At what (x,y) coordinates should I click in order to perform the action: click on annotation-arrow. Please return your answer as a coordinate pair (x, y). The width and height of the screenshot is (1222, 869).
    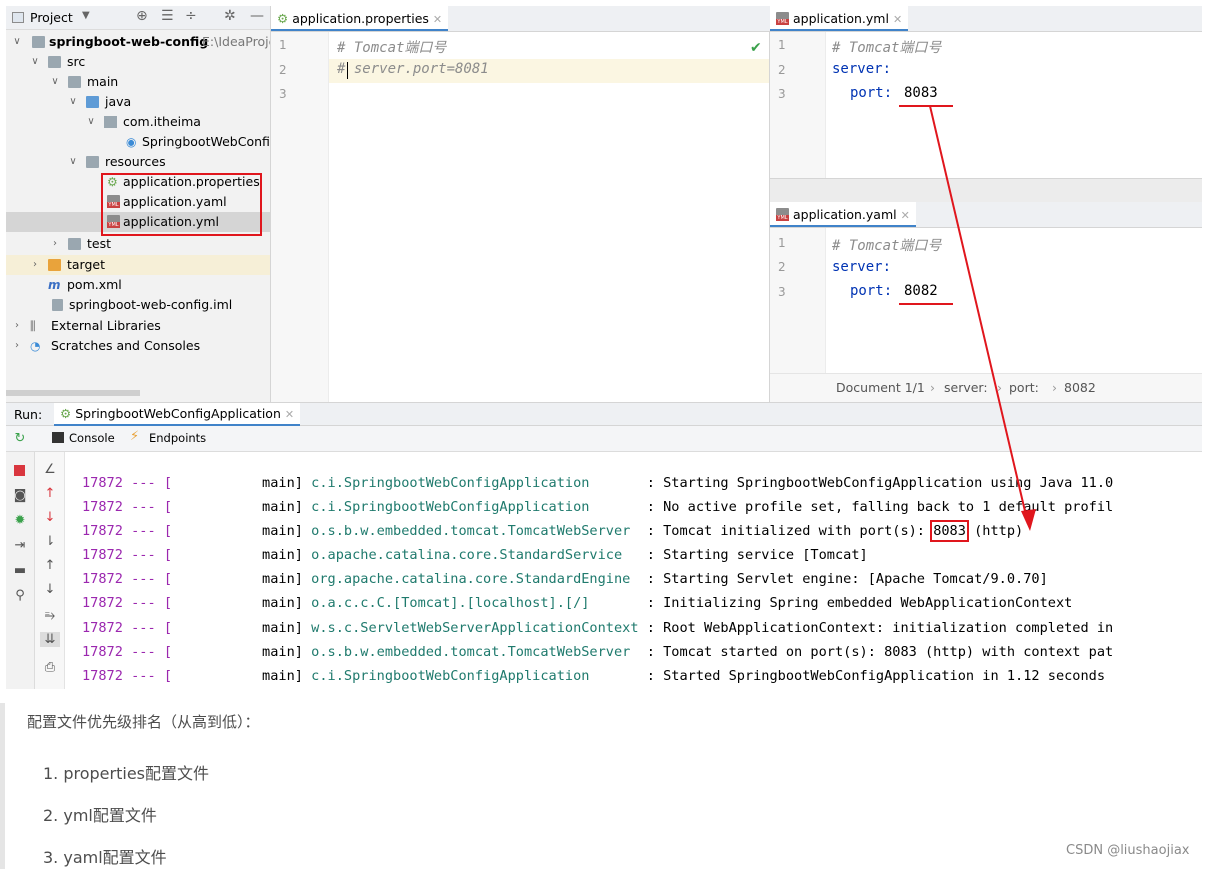
    Looking at the image, I should click on (982, 318).